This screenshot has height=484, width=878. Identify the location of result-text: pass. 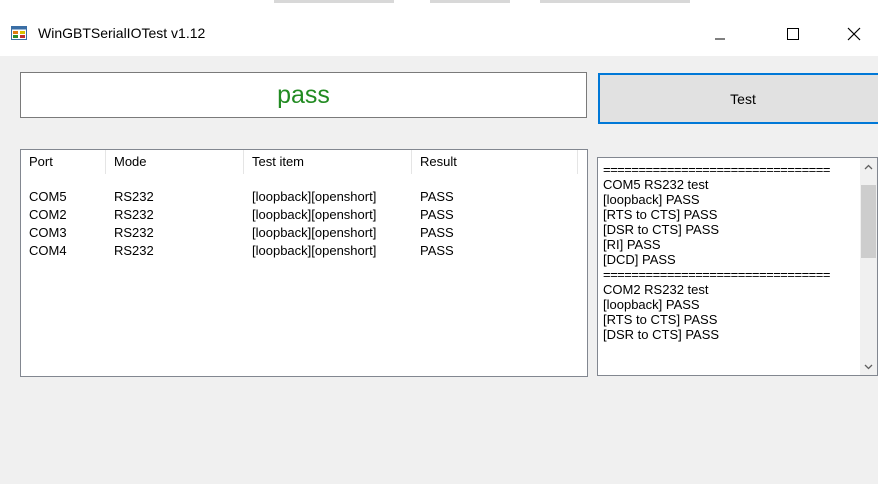
(303, 94).